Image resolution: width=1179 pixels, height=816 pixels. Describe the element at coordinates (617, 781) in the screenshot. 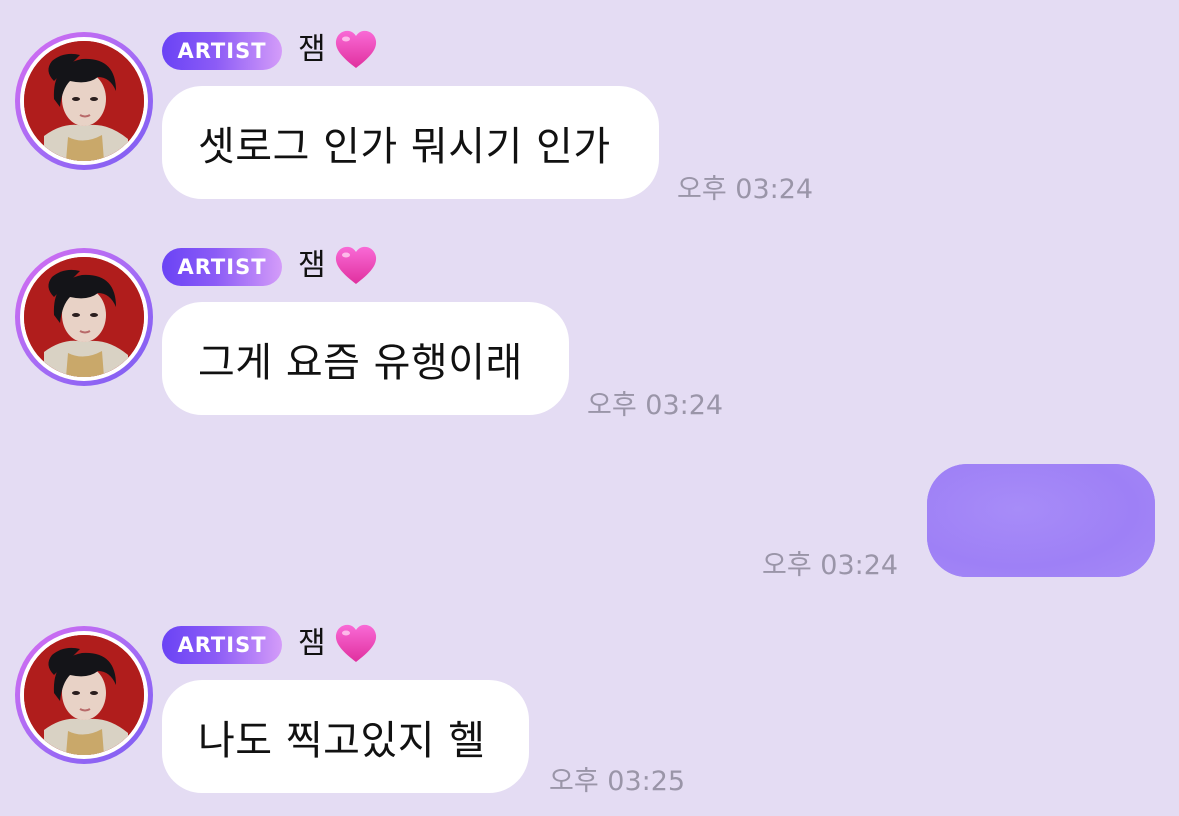

I see `message-timestamp: 오후 03:25` at that location.